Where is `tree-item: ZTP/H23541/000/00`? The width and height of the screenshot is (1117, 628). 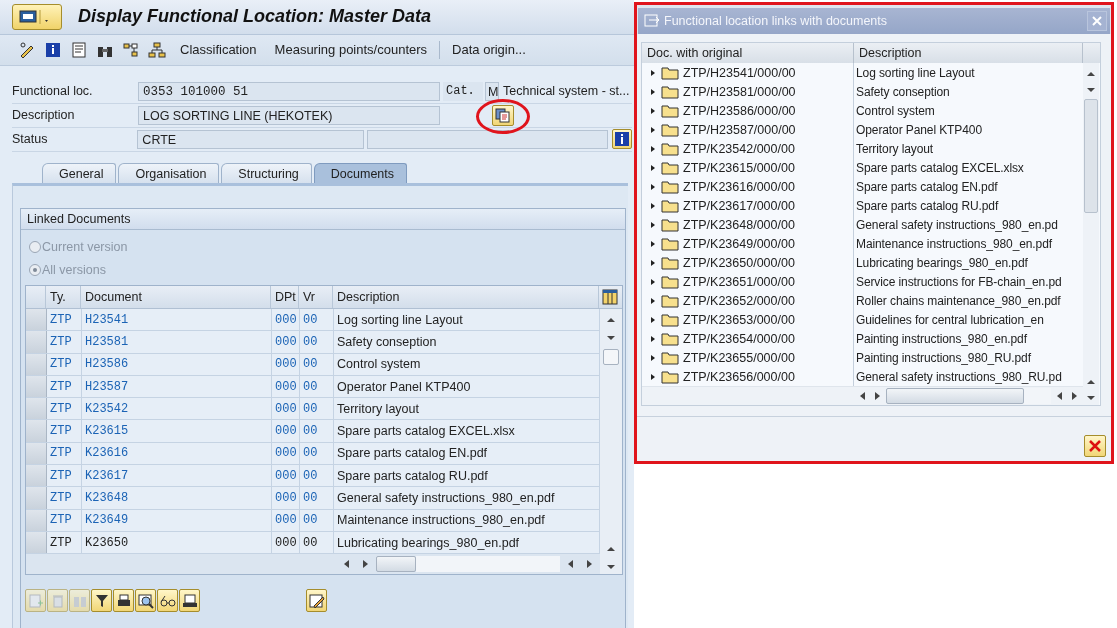
tree-item: ZTP/H23541/000/00 is located at coordinates (739, 72).